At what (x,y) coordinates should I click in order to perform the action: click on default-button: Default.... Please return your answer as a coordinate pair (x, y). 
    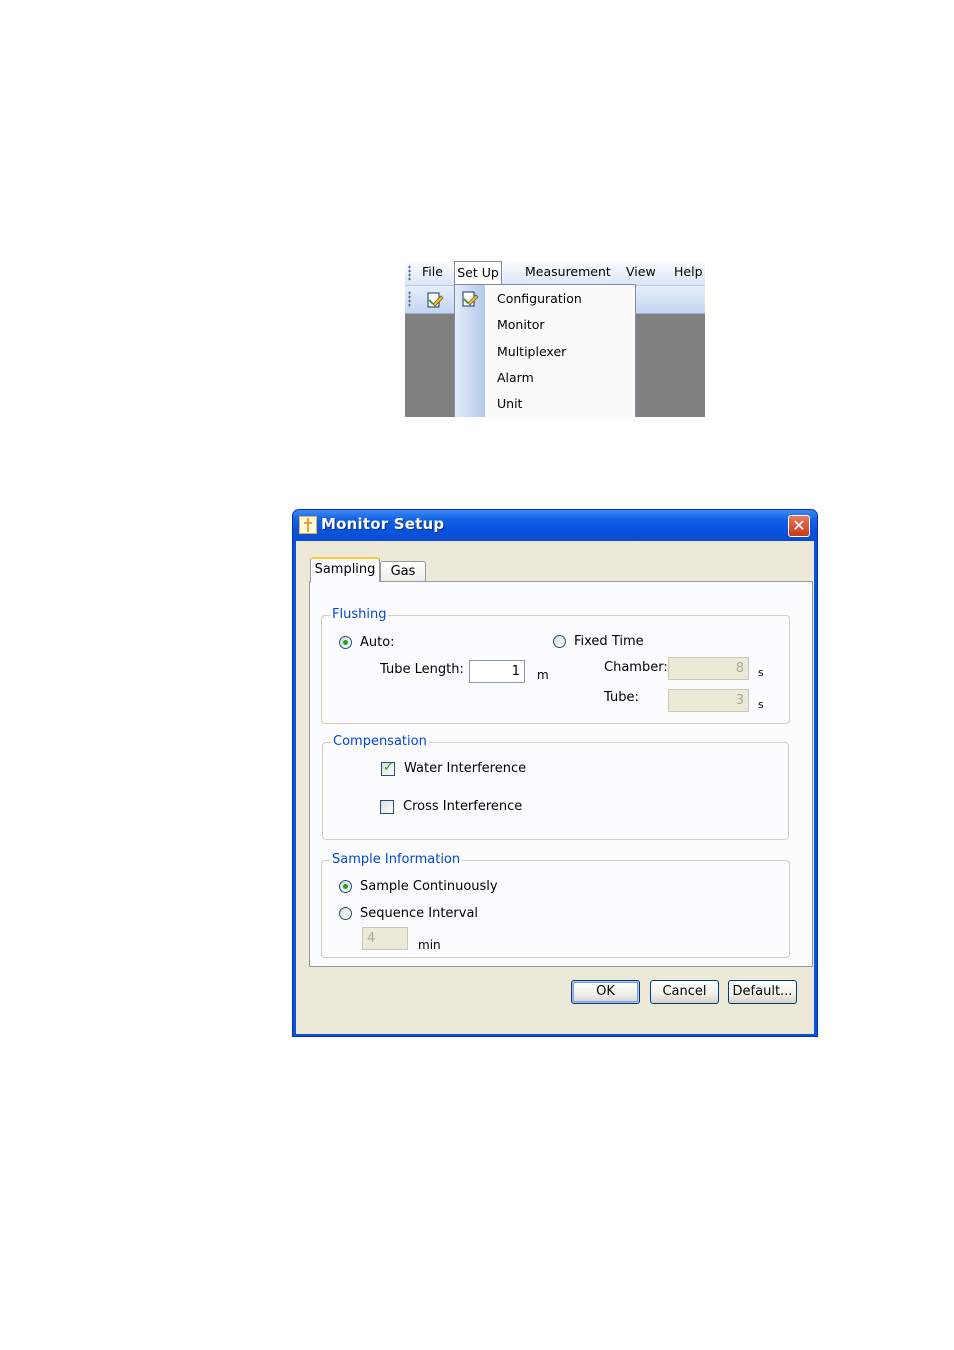
    Looking at the image, I should click on (762, 992).